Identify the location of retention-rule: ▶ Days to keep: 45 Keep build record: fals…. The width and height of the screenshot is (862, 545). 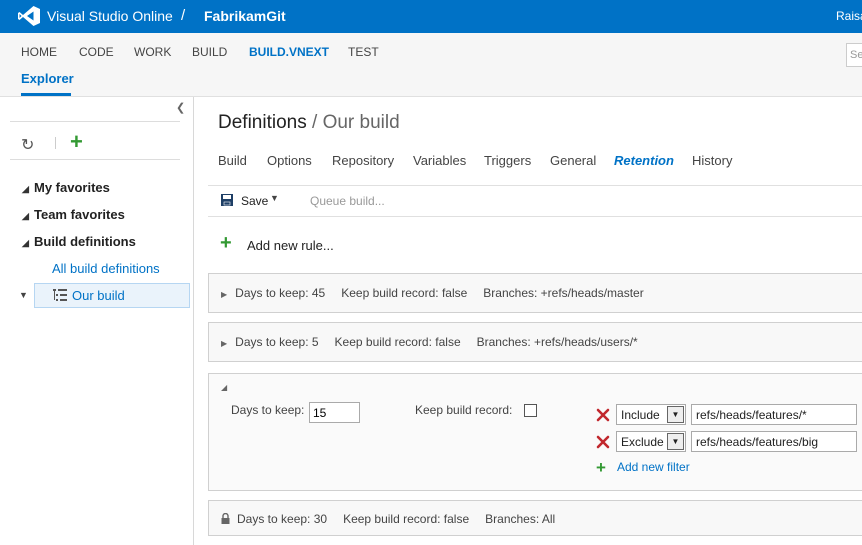
(535, 293).